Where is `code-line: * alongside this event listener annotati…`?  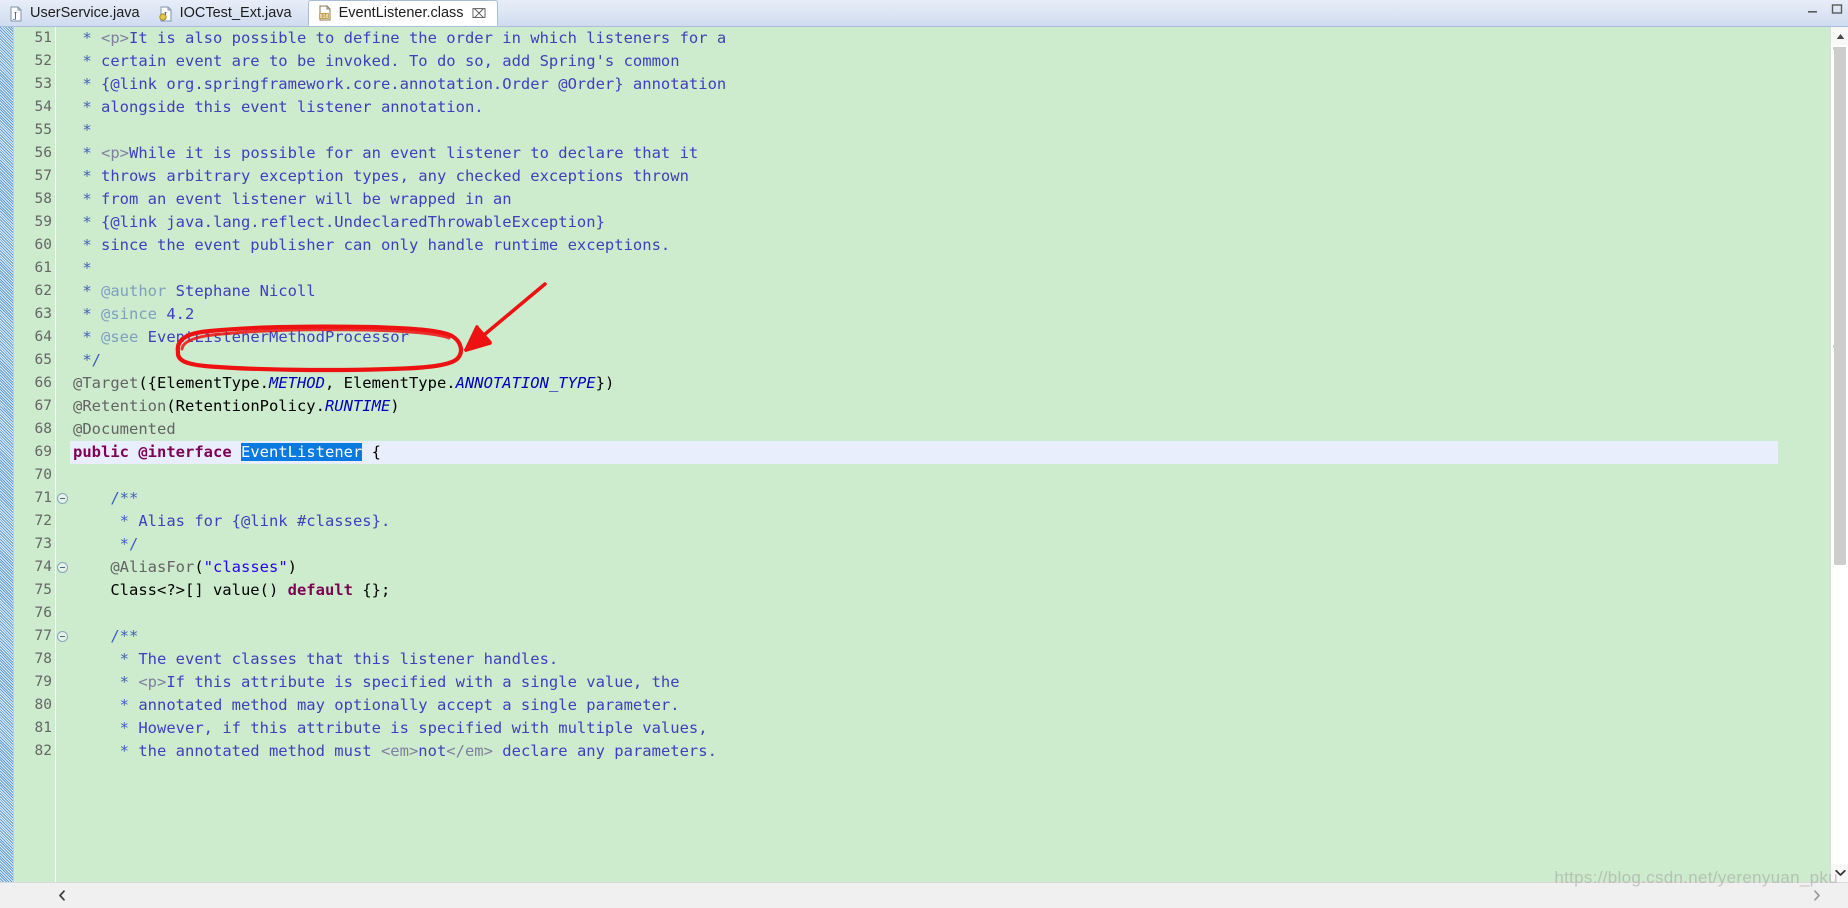 code-line: * alongside this event listener annotati… is located at coordinates (924, 107).